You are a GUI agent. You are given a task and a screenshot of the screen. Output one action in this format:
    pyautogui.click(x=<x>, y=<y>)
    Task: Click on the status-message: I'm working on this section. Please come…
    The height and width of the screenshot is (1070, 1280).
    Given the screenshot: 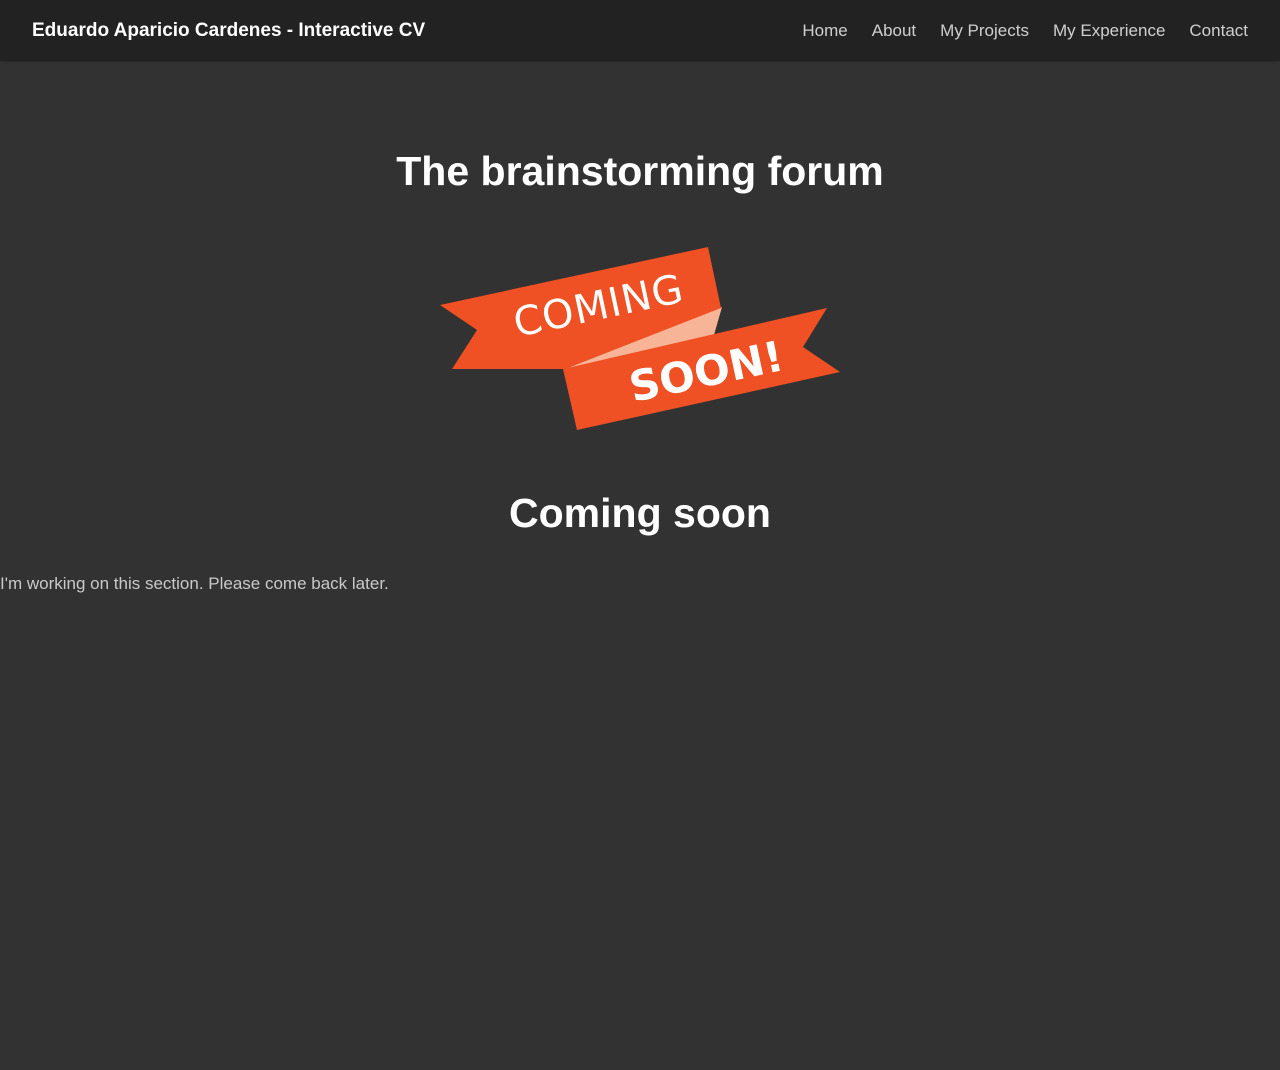 What is the action you would take?
    pyautogui.click(x=194, y=583)
    